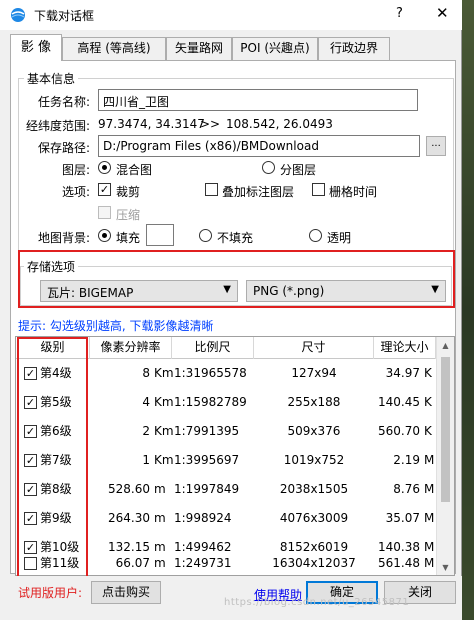 This screenshot has height=620, width=474. I want to click on table-row: ✓ 第4级 8 Km 1:31965578 127x94 34.97 K, so click(226, 373).